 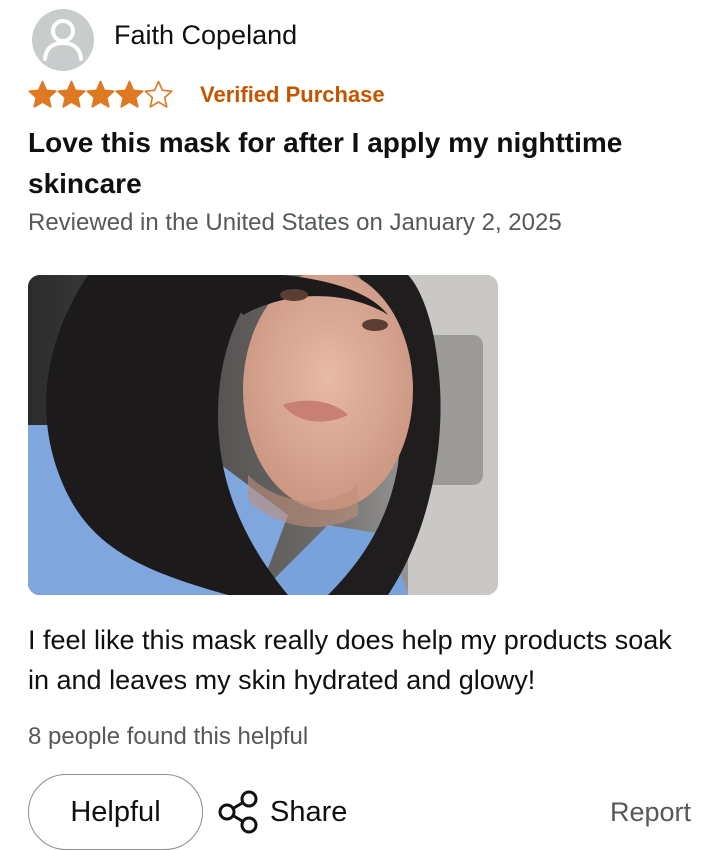 What do you see at coordinates (309, 811) in the screenshot?
I see `share-label: Share` at bounding box center [309, 811].